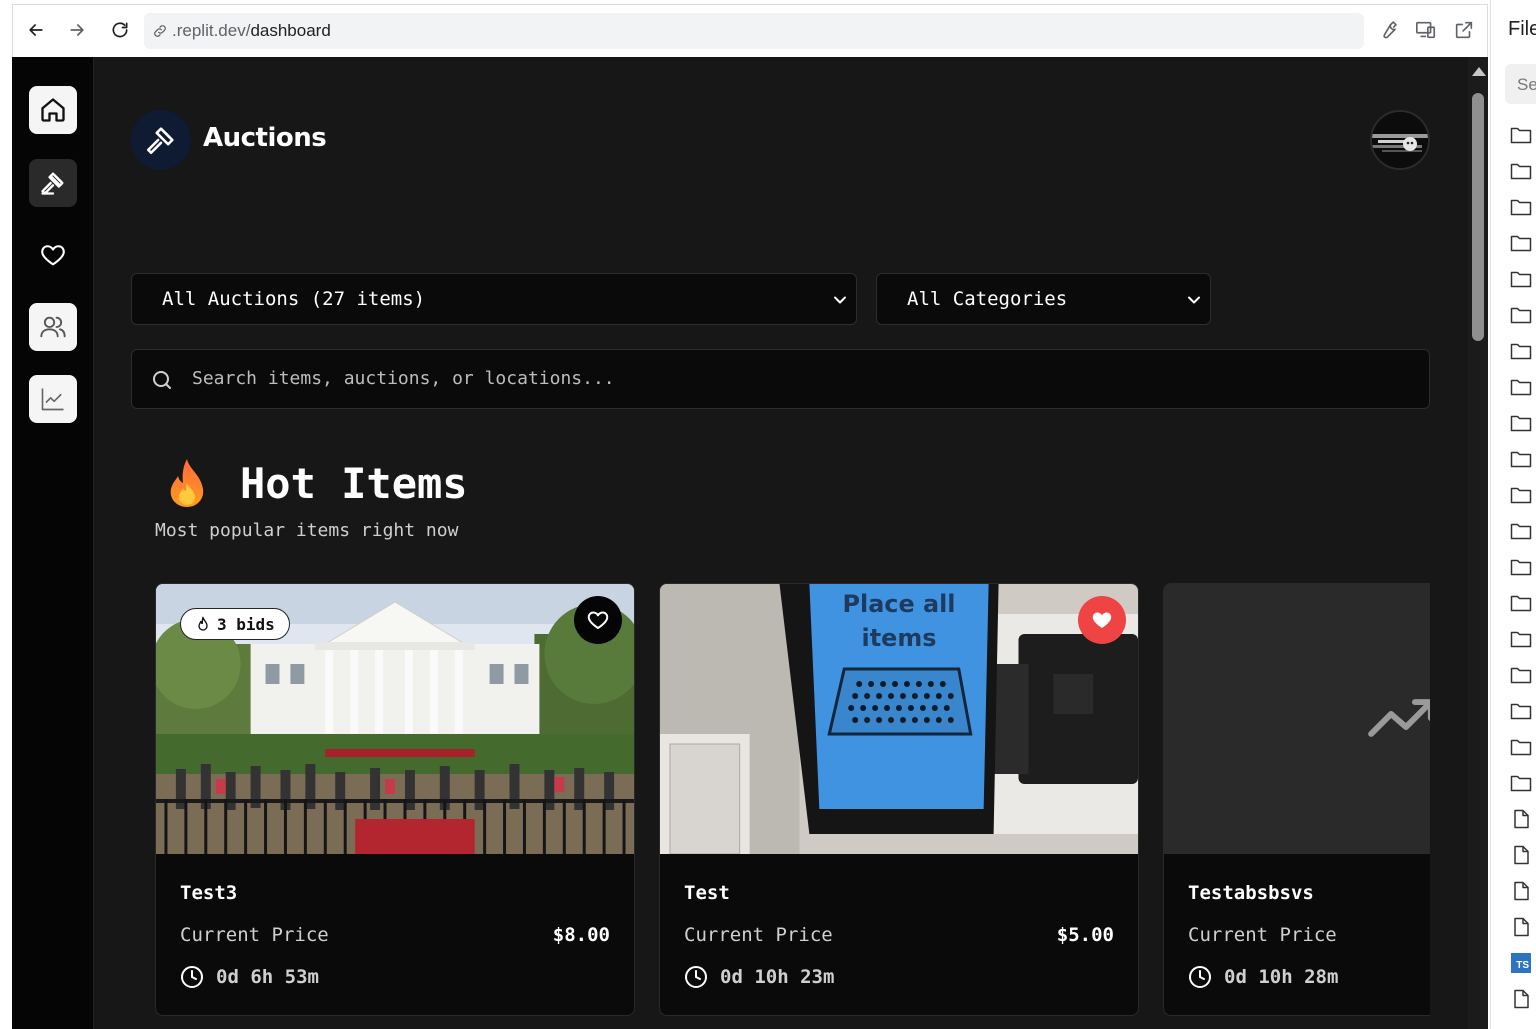 Image resolution: width=1536 pixels, height=1029 pixels. I want to click on item-price: $8.00, so click(581, 935).